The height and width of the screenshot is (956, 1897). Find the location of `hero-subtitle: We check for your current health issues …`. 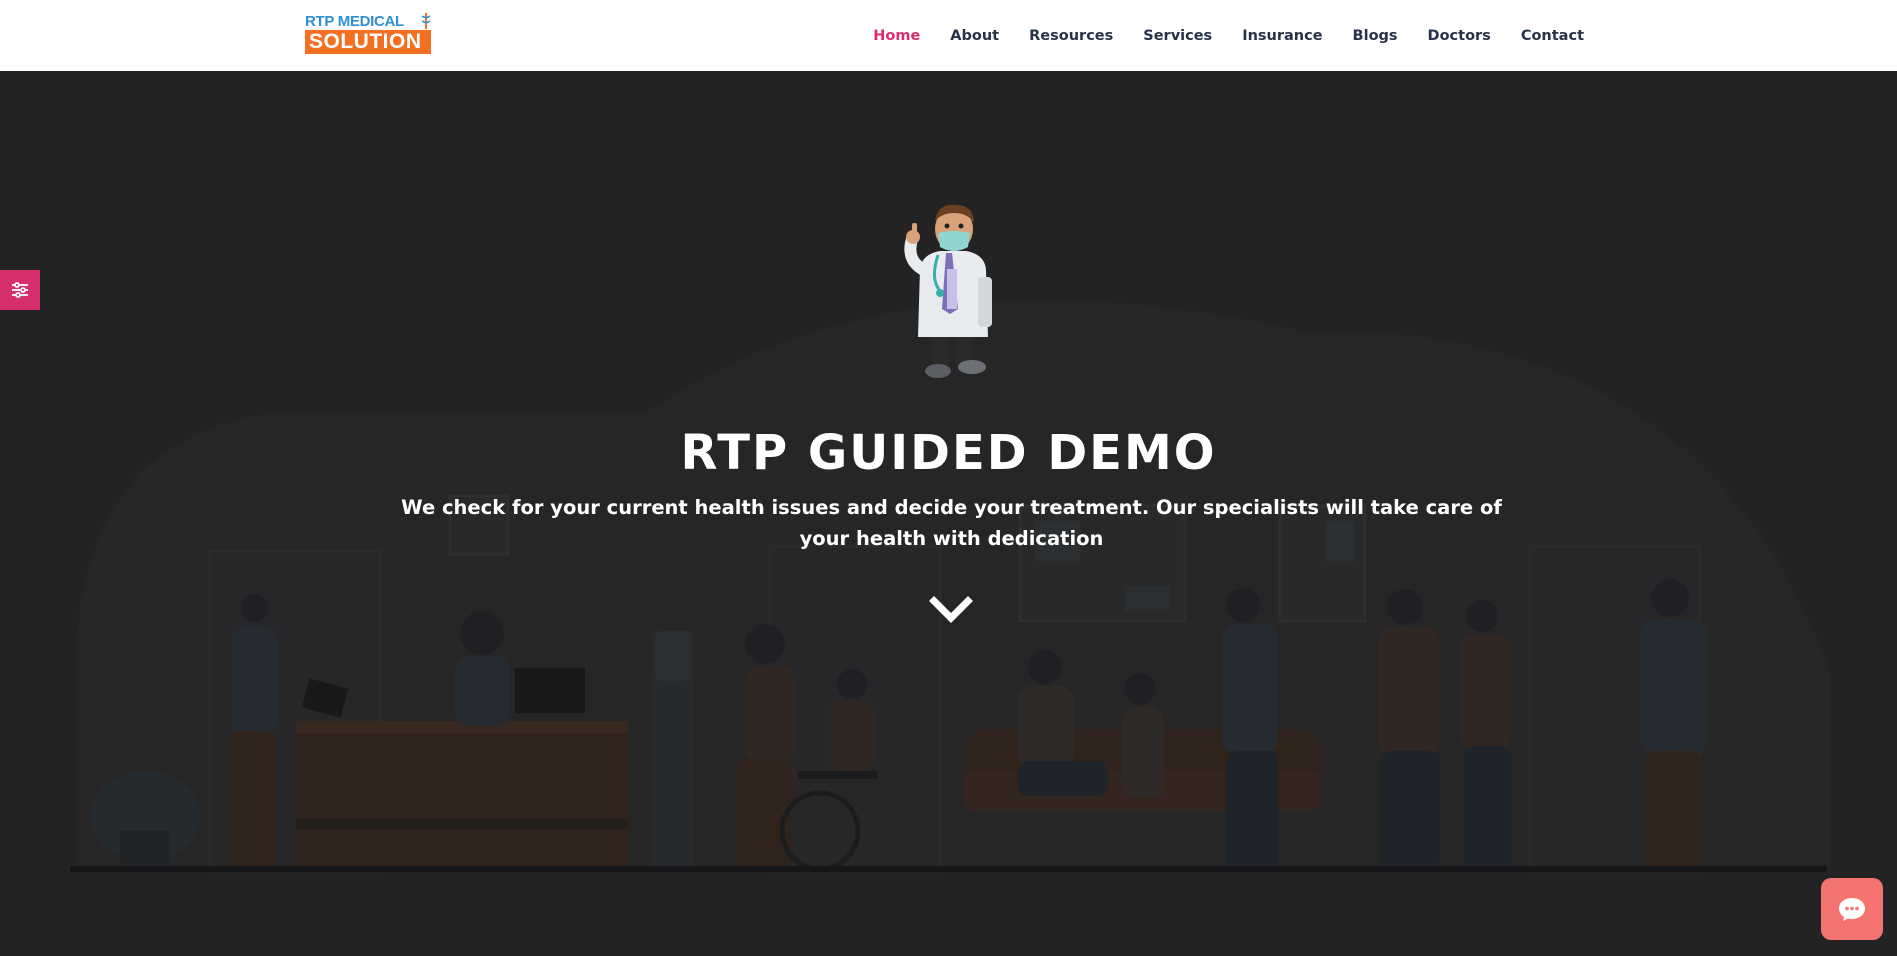

hero-subtitle: We check for your current health issues … is located at coordinates (951, 523).